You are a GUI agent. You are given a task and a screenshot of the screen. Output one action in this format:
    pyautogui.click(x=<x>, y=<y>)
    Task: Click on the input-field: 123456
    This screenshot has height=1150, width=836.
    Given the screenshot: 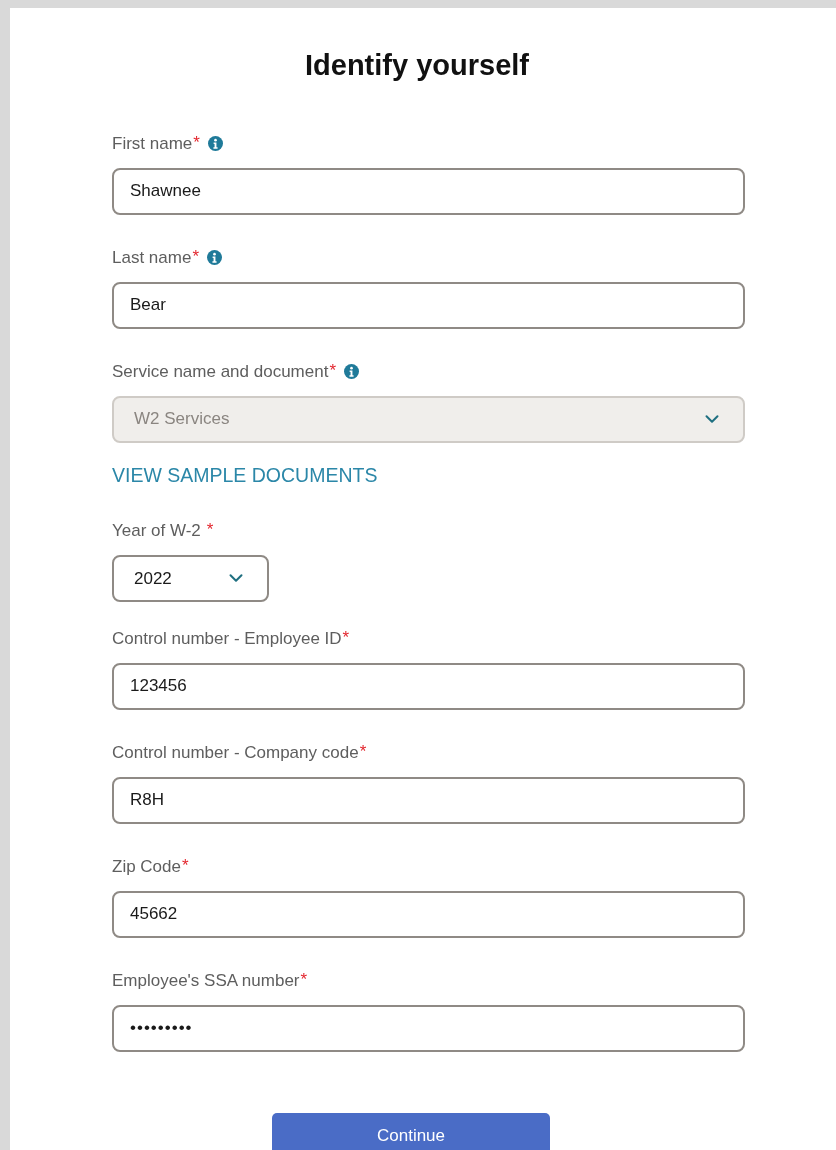 What is the action you would take?
    pyautogui.click(x=428, y=686)
    